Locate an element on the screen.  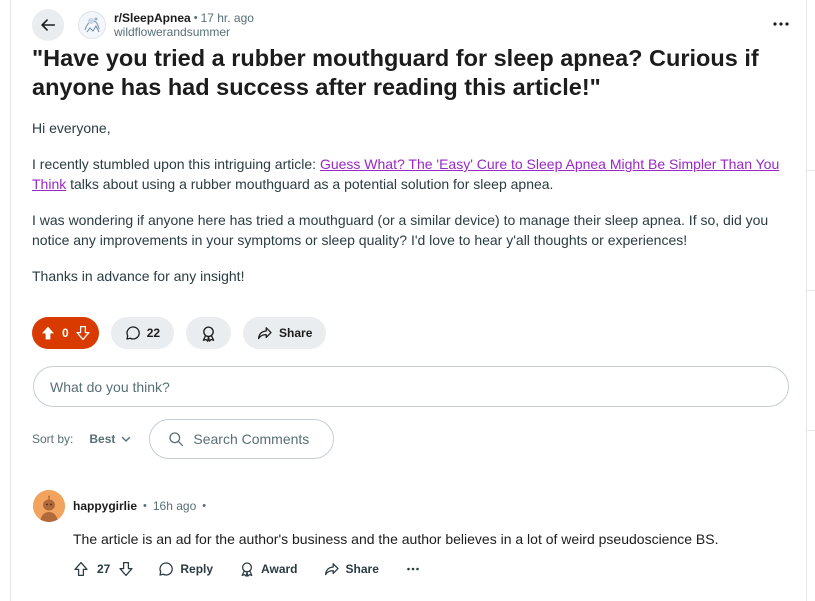
user-avatar-icon is located at coordinates (49, 506).